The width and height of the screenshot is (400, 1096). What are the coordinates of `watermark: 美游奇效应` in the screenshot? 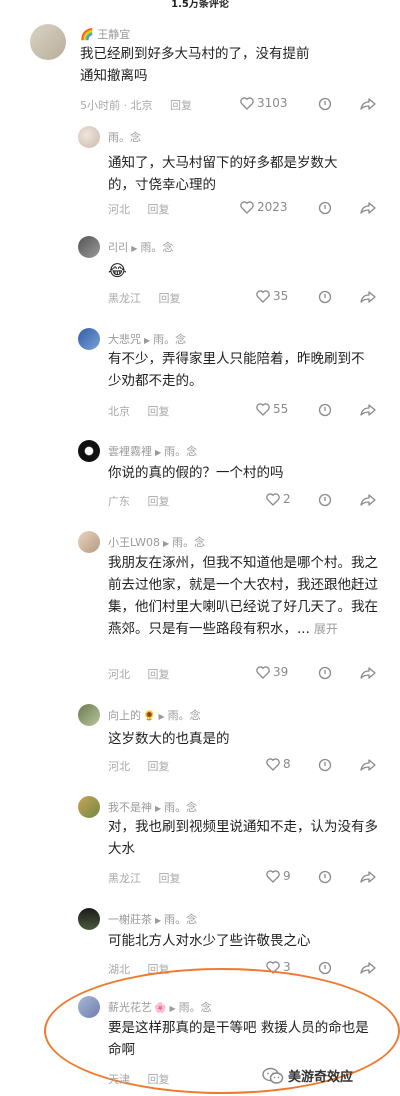 It's located at (307, 1075).